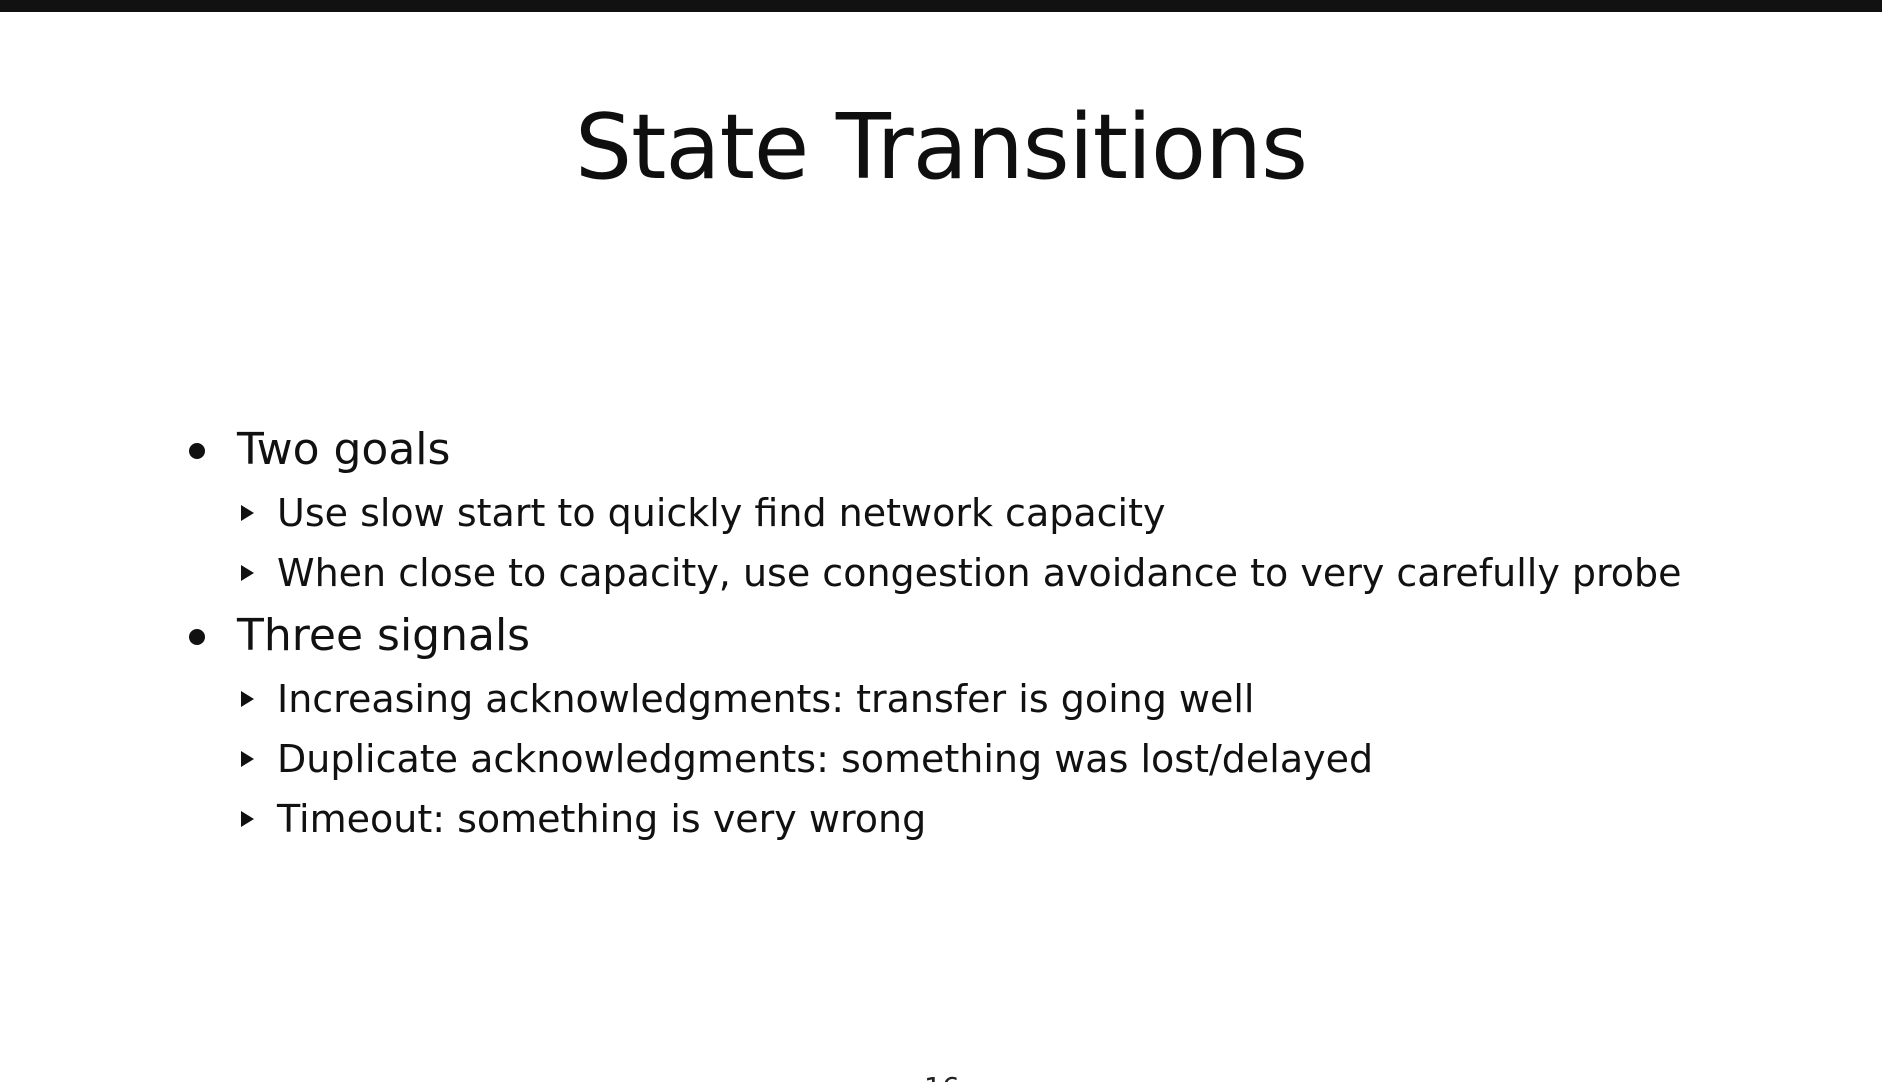 The height and width of the screenshot is (1082, 1882). What do you see at coordinates (941, 147) in the screenshot?
I see `slide-title: State Transitions` at bounding box center [941, 147].